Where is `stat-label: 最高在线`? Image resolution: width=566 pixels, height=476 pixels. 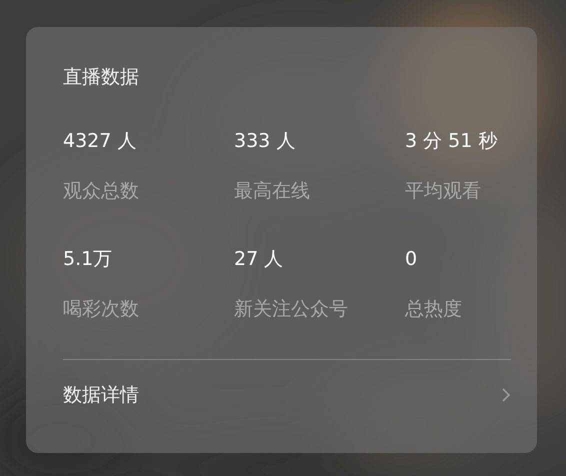
stat-label: 最高在线 is located at coordinates (272, 191).